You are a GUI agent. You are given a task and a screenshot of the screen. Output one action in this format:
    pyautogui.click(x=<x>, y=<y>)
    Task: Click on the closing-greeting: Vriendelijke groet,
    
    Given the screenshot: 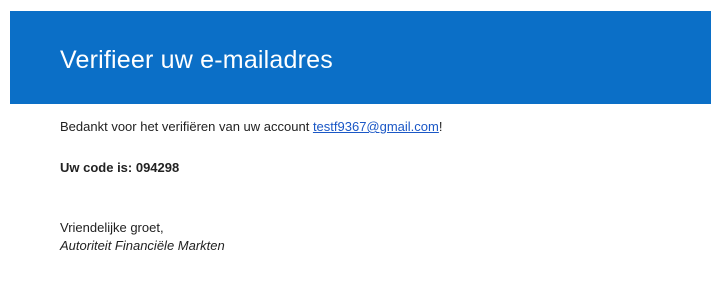 What is the action you would take?
    pyautogui.click(x=112, y=227)
    